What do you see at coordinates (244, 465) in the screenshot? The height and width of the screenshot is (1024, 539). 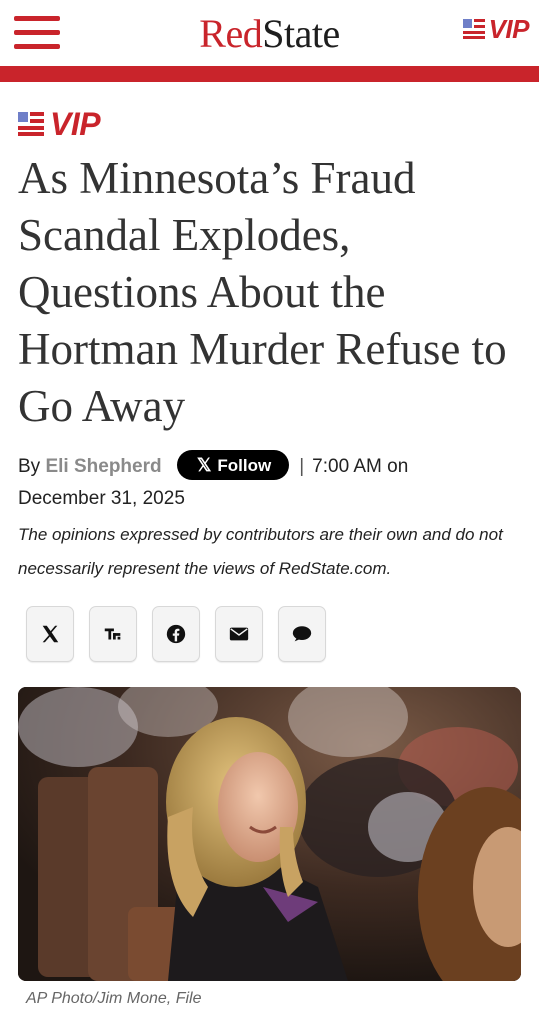 I see `follow-label: Follow` at bounding box center [244, 465].